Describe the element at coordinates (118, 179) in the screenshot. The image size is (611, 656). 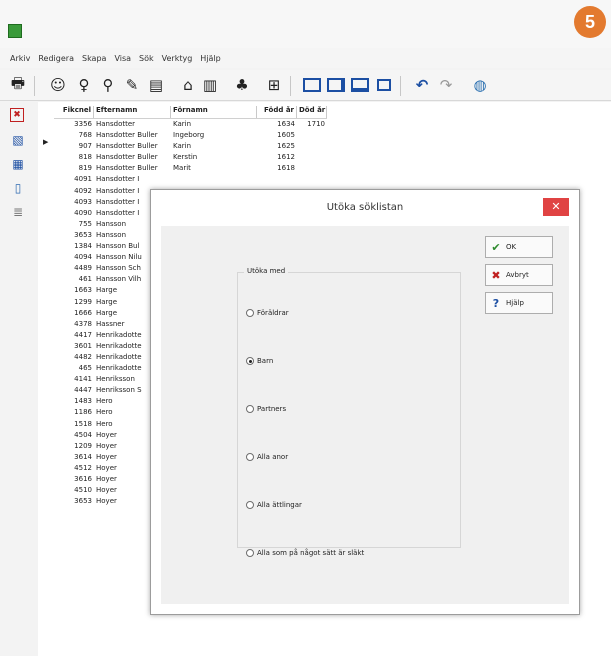
I see `cell-surname: Hansdotter I` at that location.